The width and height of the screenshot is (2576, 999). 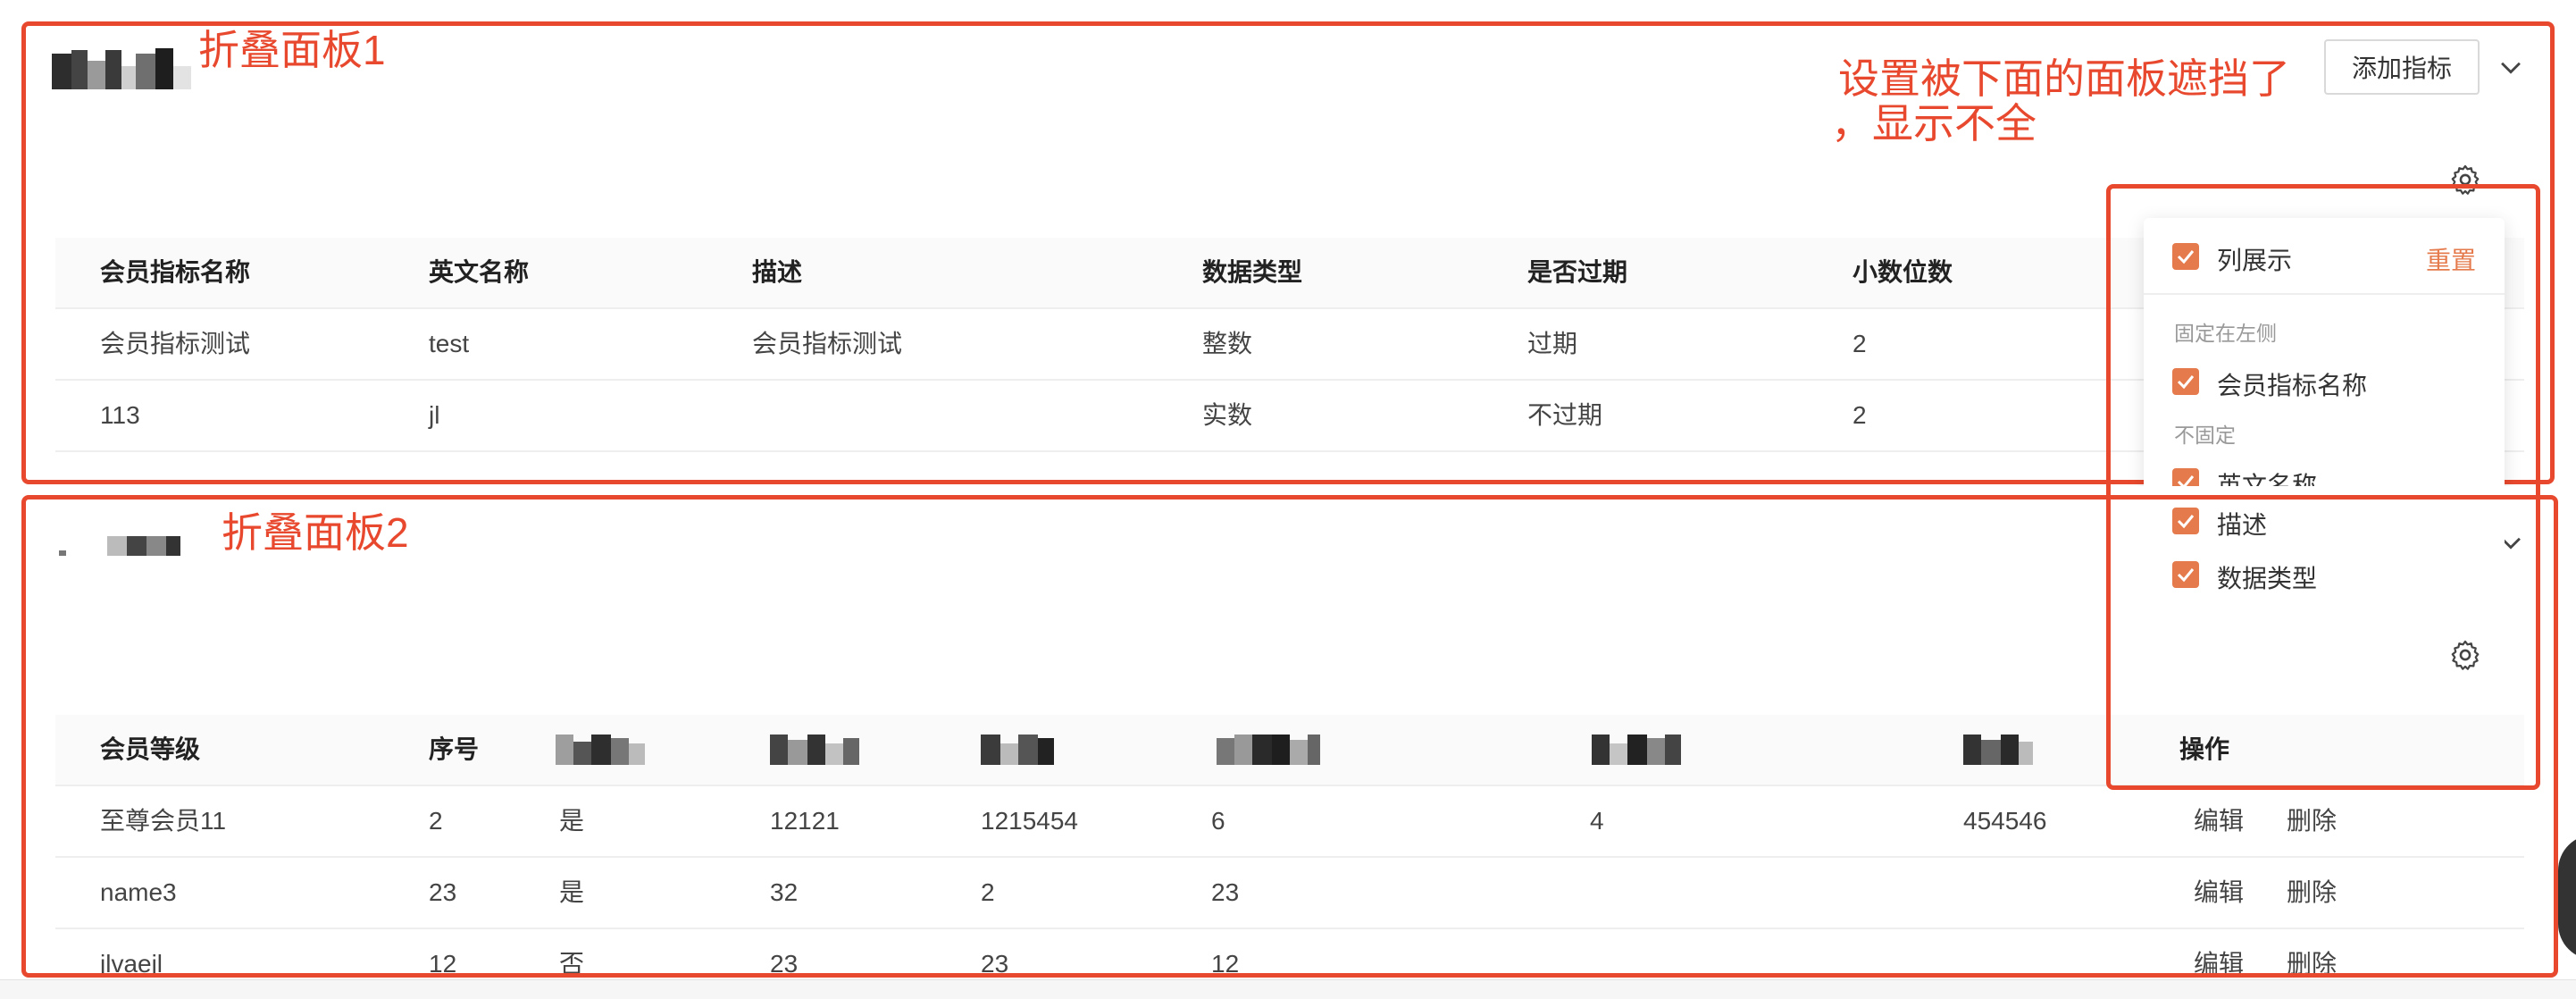 What do you see at coordinates (2226, 333) in the screenshot?
I see `fixed-left-label: 固定在左侧` at bounding box center [2226, 333].